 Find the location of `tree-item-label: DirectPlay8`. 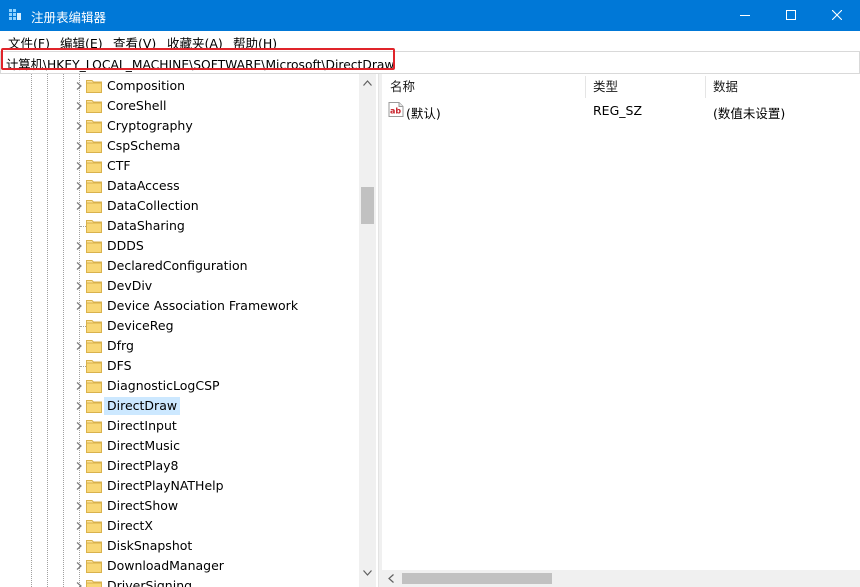

tree-item-label: DirectPlay8 is located at coordinates (143, 465).